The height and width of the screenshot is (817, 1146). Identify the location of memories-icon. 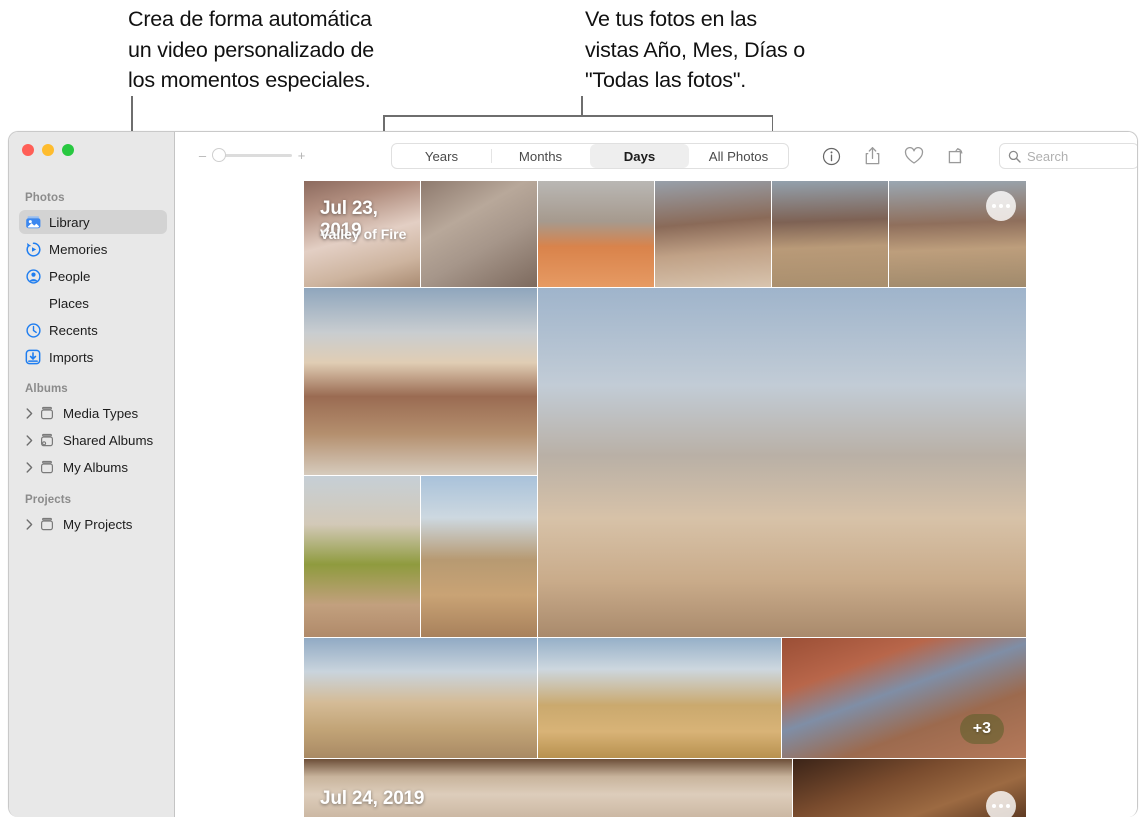
(33, 249).